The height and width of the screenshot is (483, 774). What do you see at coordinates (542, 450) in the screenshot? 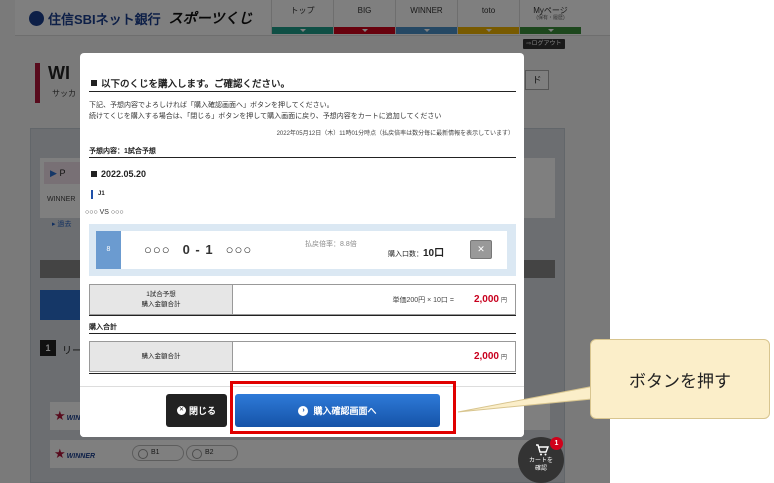
I see `cart-icon` at bounding box center [542, 450].